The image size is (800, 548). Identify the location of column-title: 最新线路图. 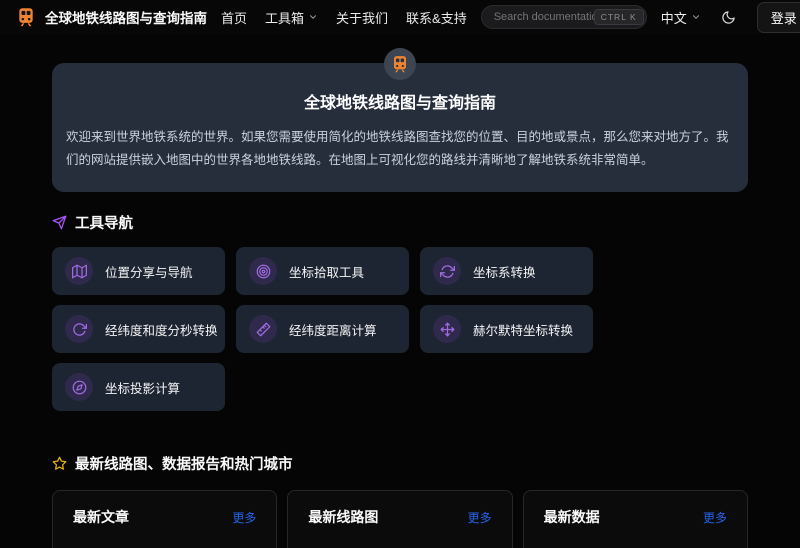
(343, 517).